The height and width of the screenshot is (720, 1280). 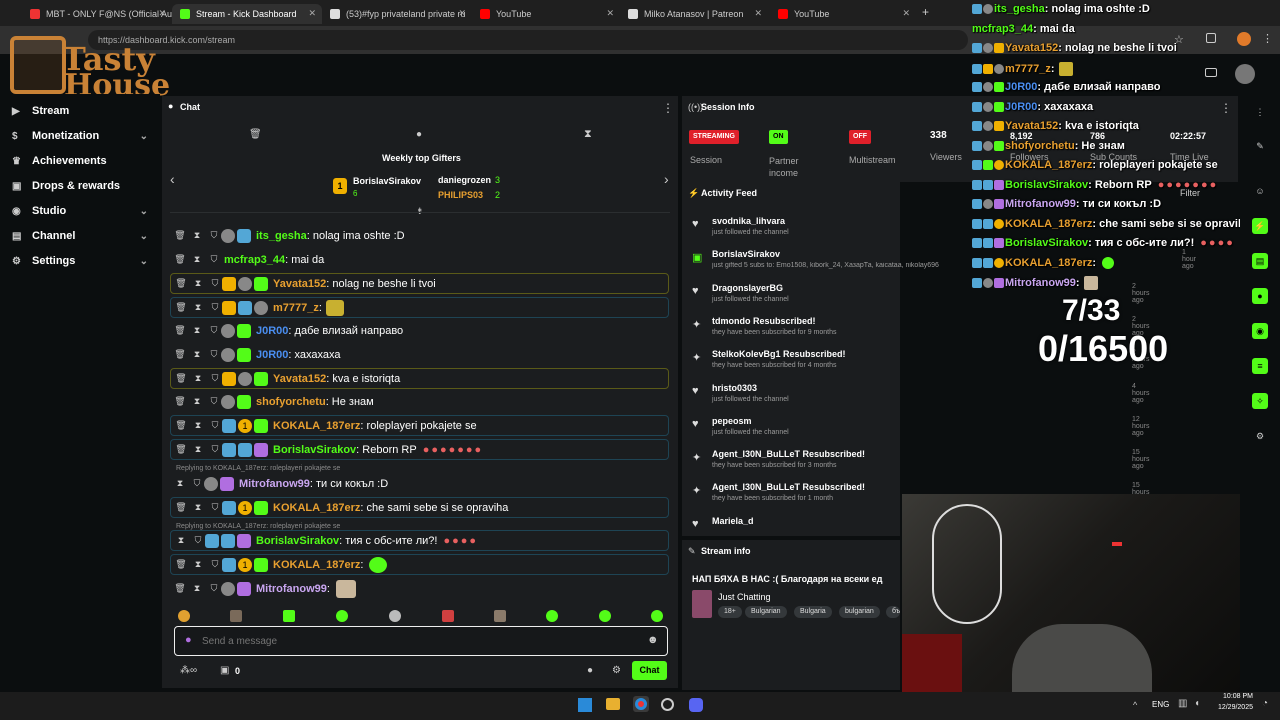 I want to click on chat-message: 🗑 ⧗ ⛉ mcfrap3_44: mai da, so click(x=419, y=259).